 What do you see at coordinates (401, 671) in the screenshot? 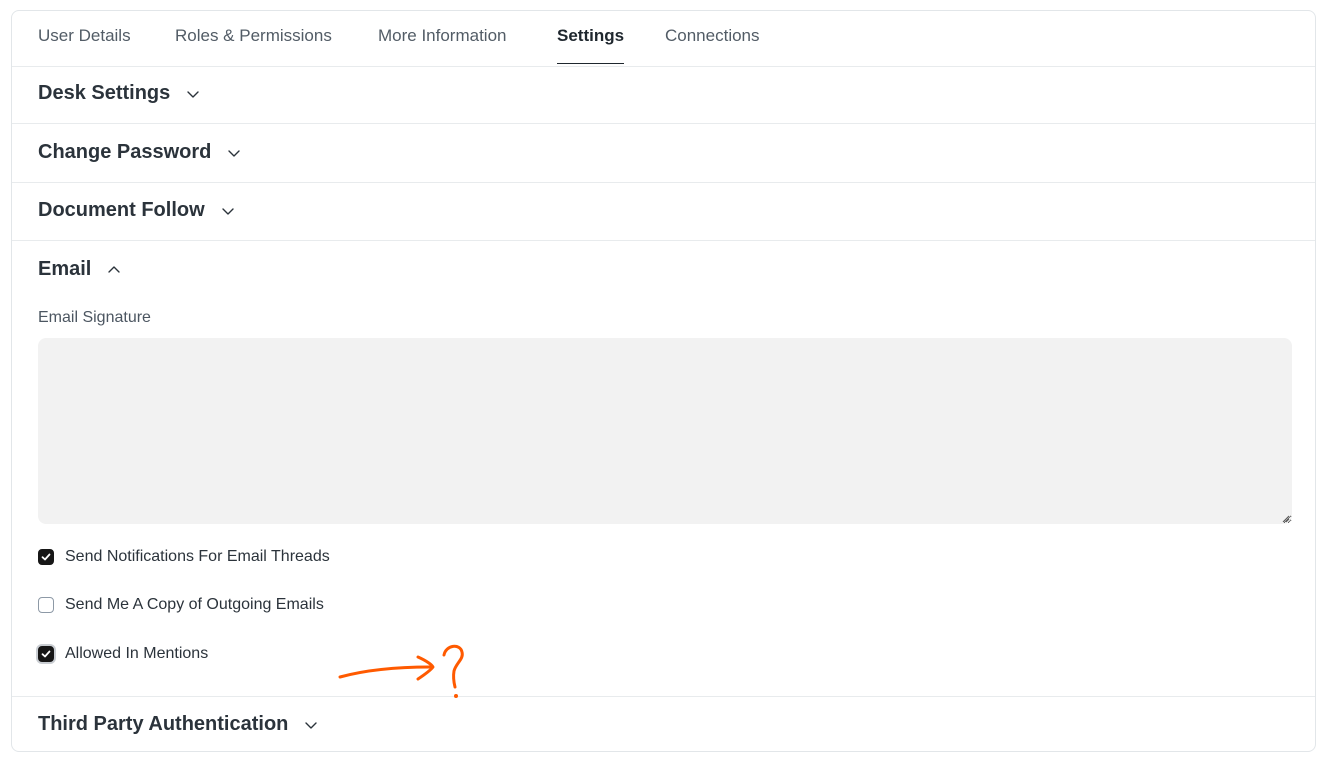
I see `annotation-arrow-question` at bounding box center [401, 671].